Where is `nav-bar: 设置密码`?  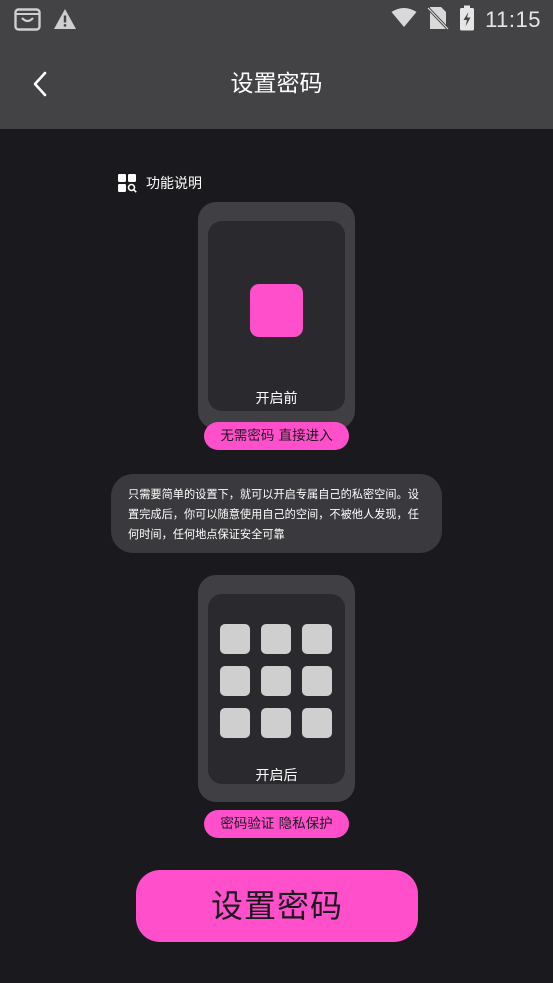 nav-bar: 设置密码 is located at coordinates (276, 83).